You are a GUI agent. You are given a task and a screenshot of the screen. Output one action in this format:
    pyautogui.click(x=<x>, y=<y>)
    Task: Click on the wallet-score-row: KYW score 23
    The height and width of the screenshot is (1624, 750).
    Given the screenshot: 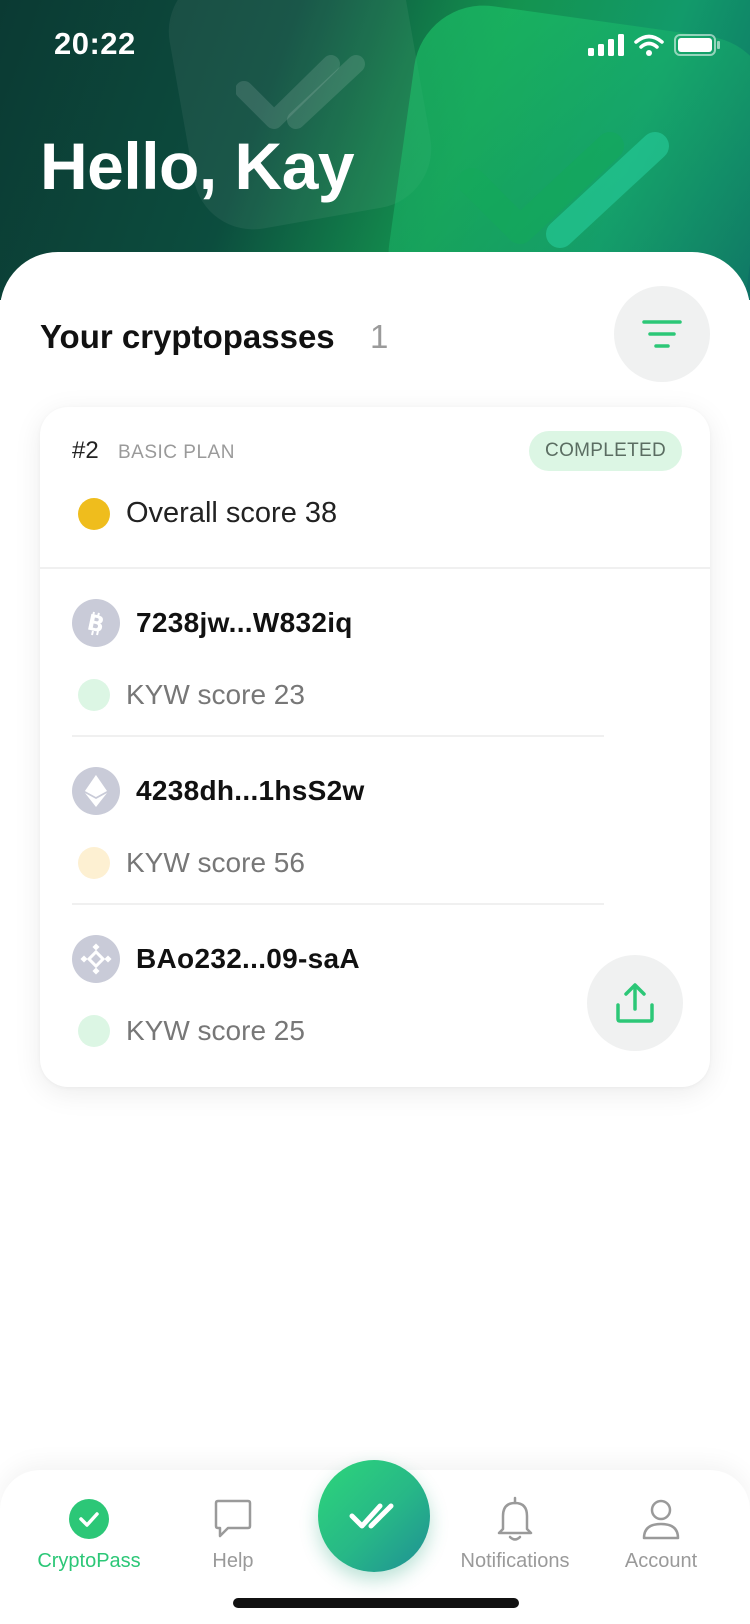 What is the action you would take?
    pyautogui.click(x=191, y=695)
    